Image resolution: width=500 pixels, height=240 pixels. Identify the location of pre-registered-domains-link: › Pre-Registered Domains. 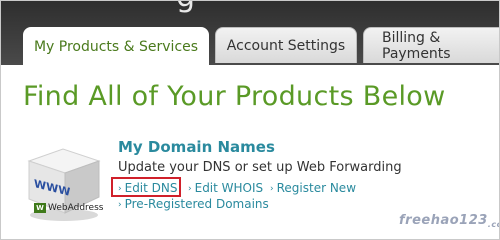
(193, 204).